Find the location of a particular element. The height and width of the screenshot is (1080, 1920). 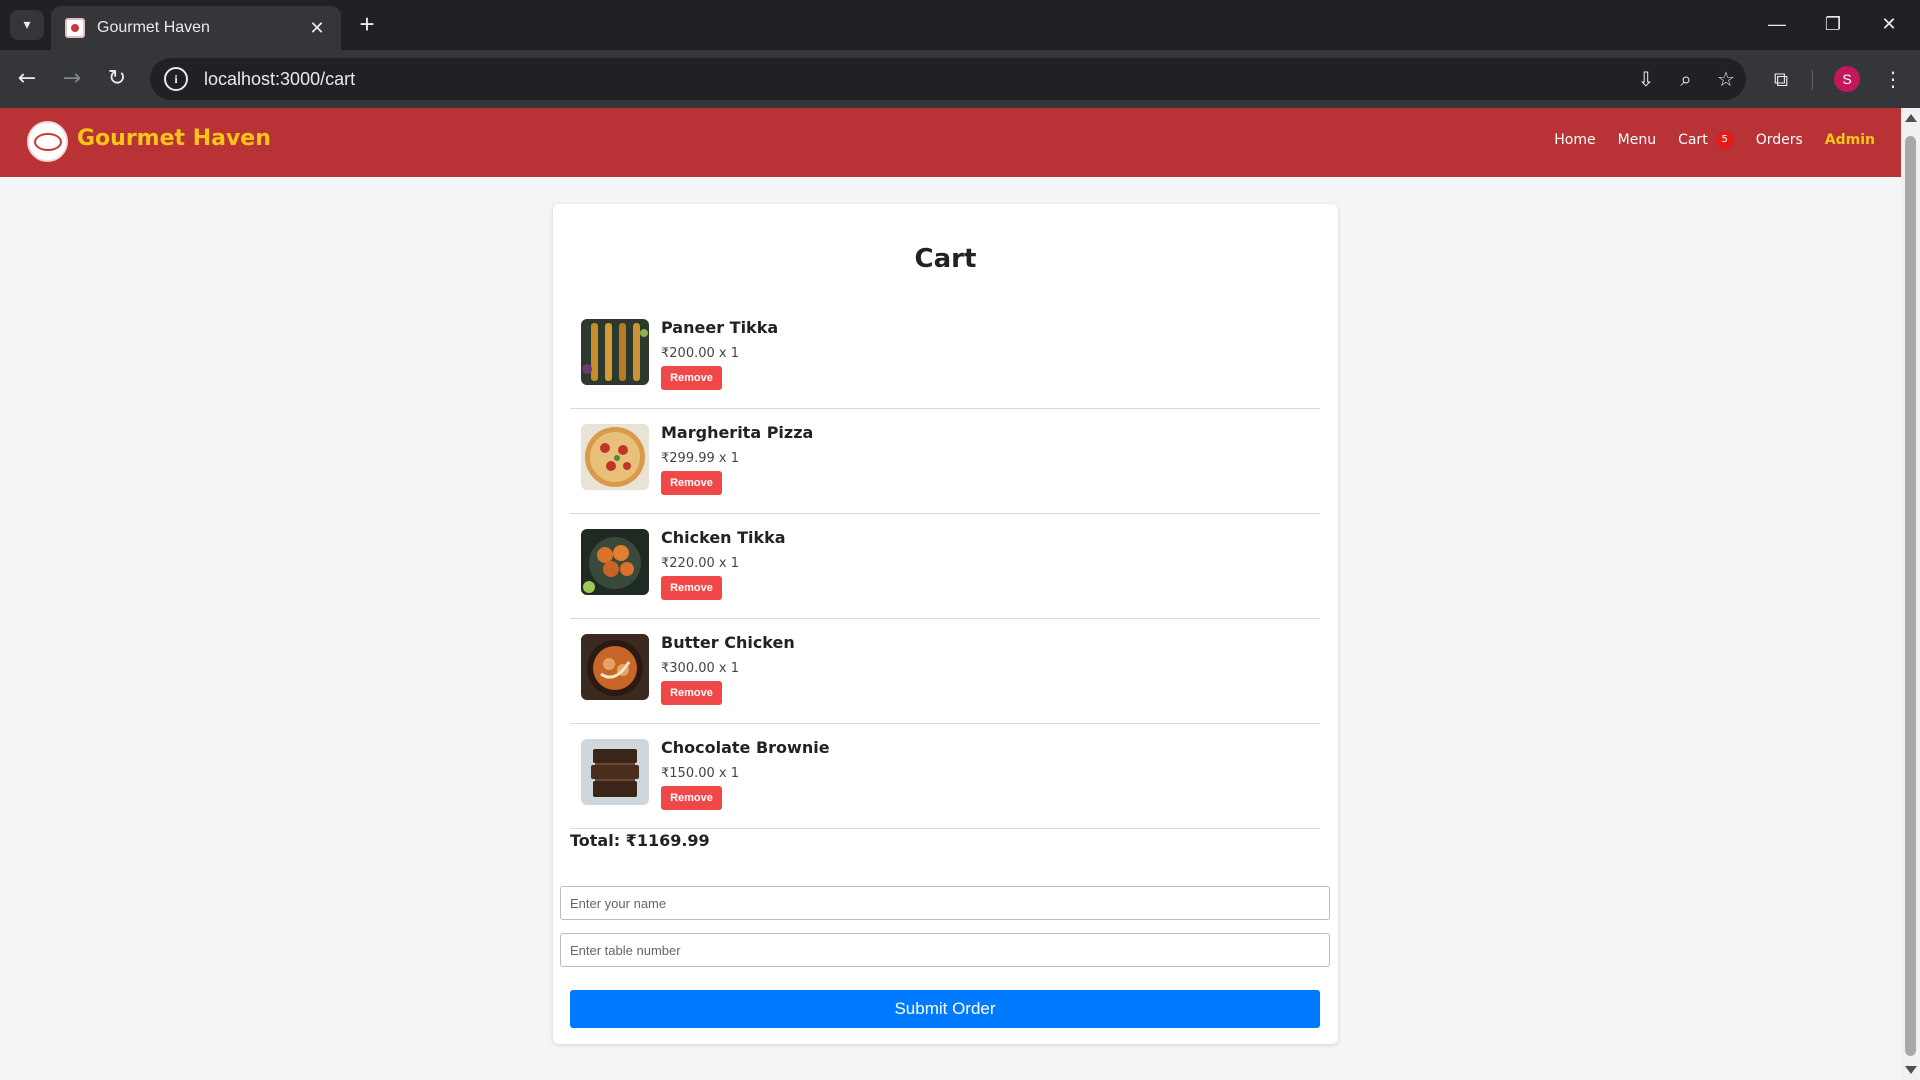

name-input is located at coordinates (945, 903).